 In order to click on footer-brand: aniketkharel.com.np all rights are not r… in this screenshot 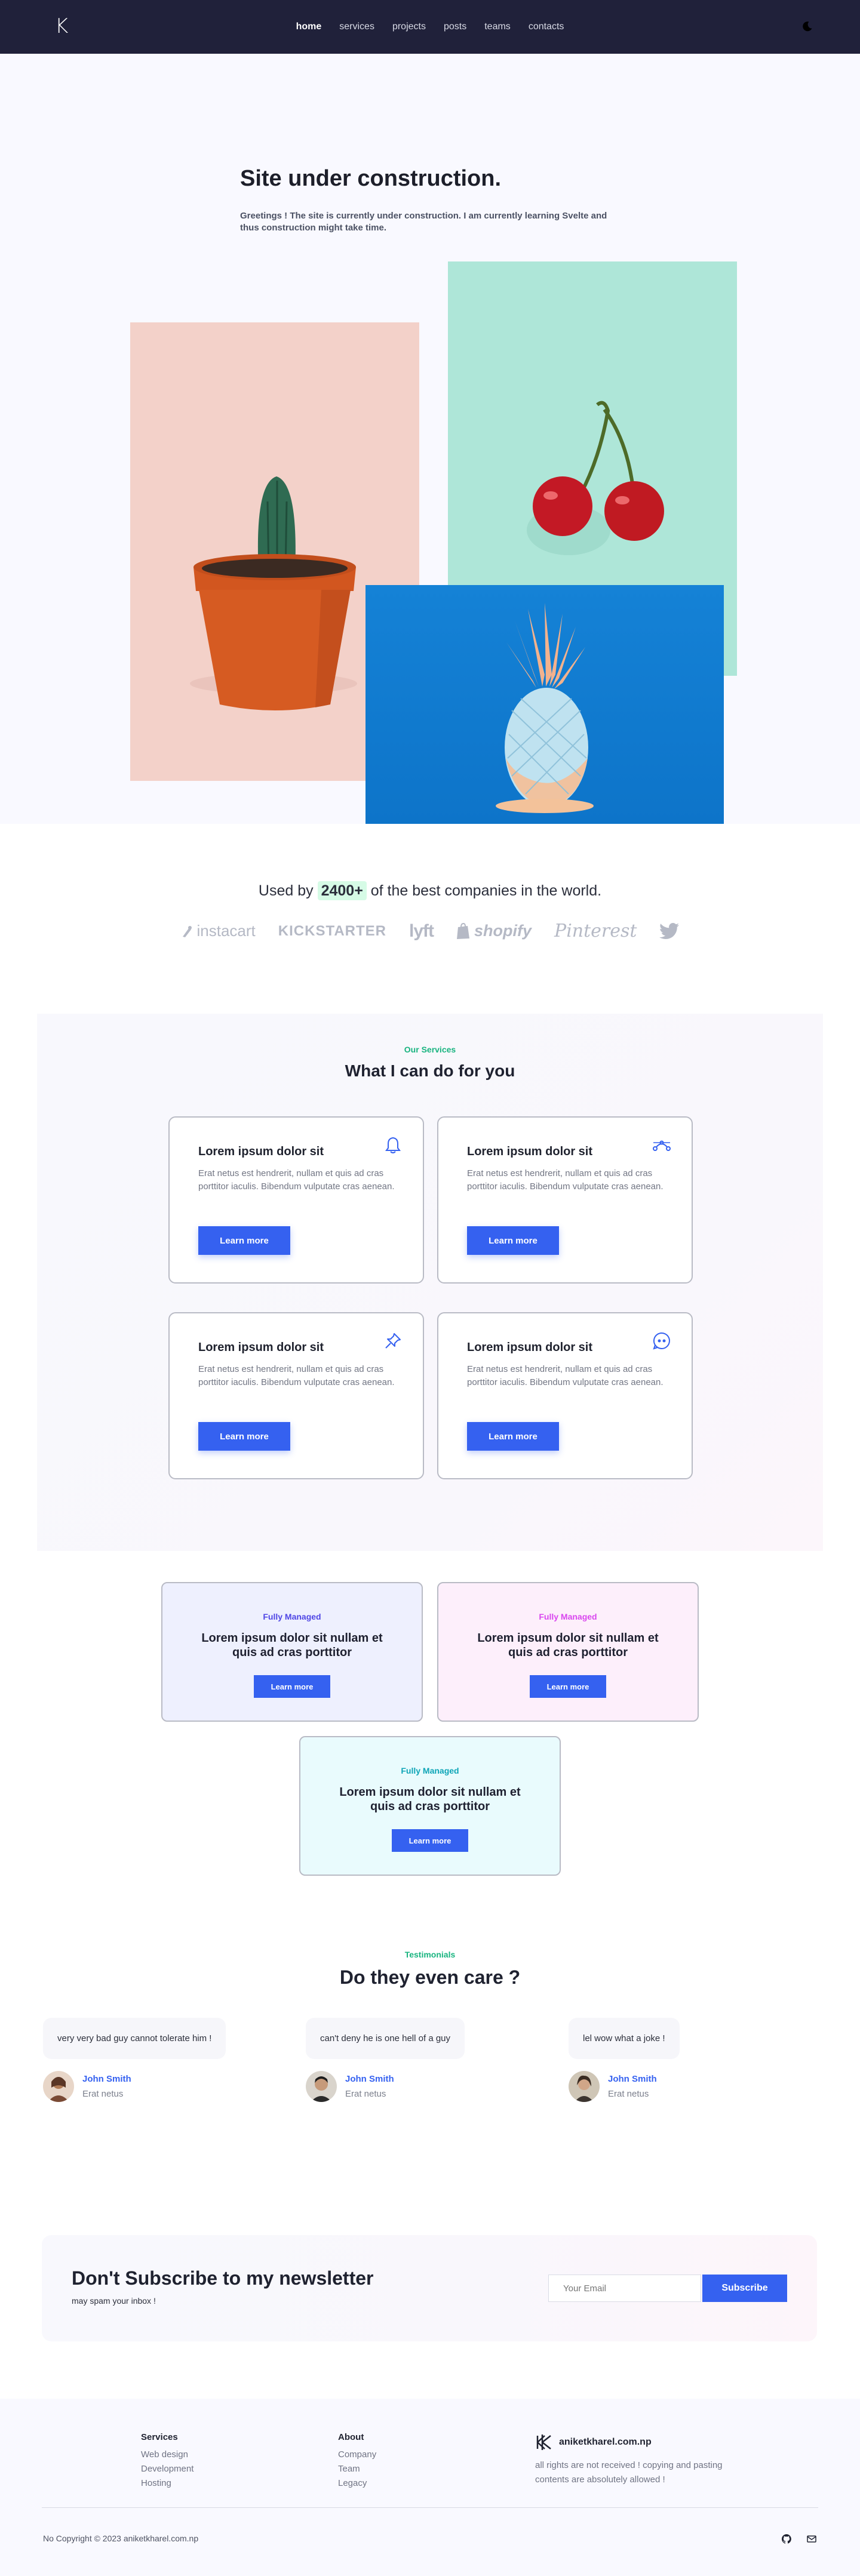, I will do `click(630, 2460)`.